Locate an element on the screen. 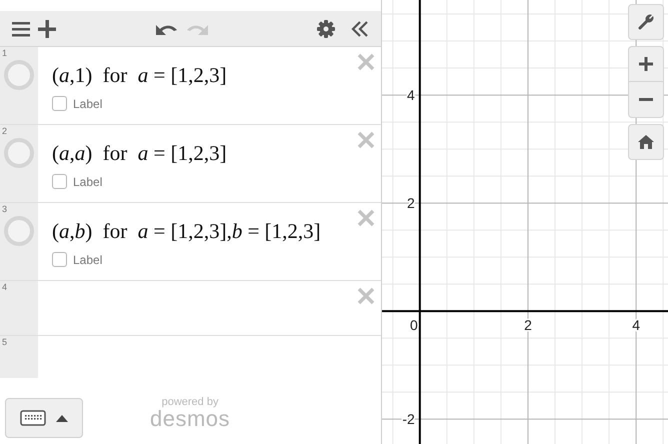 The image size is (668, 444). math-expression: (a,b) for a = [1,2,3],b = [1,2,3] is located at coordinates (186, 231).